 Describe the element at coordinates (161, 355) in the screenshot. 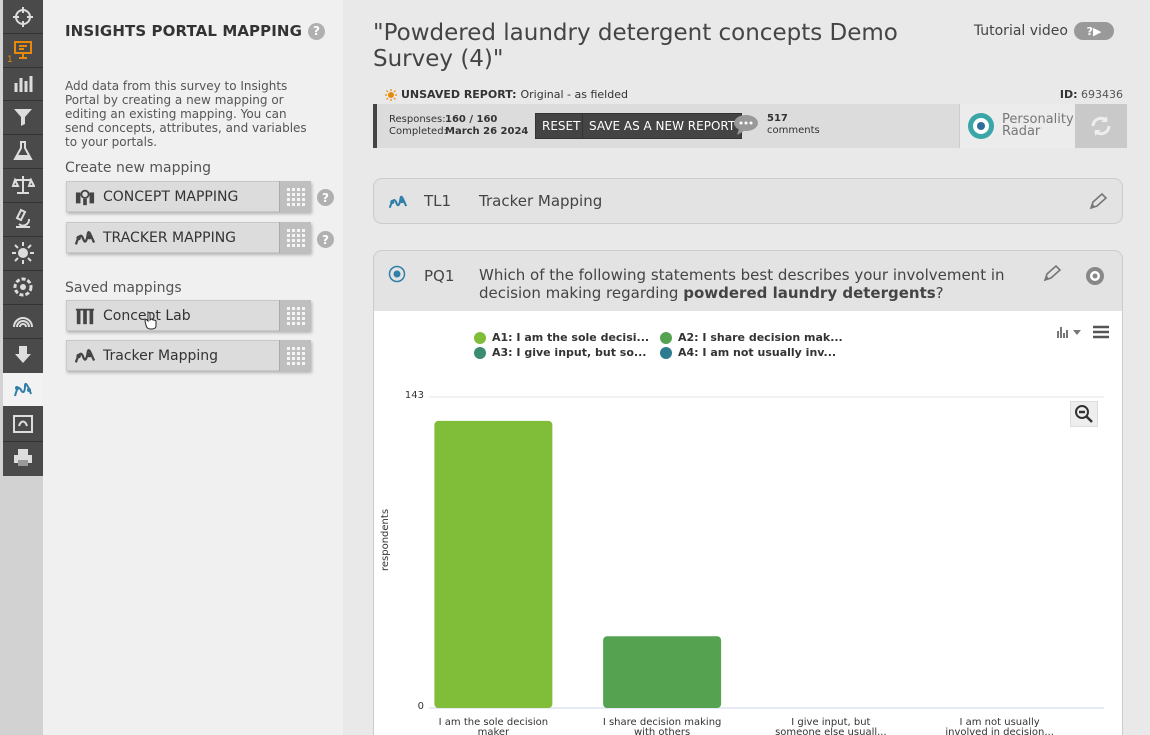

I see `tracker-mapping-saved-label: Tracker Mapping` at that location.